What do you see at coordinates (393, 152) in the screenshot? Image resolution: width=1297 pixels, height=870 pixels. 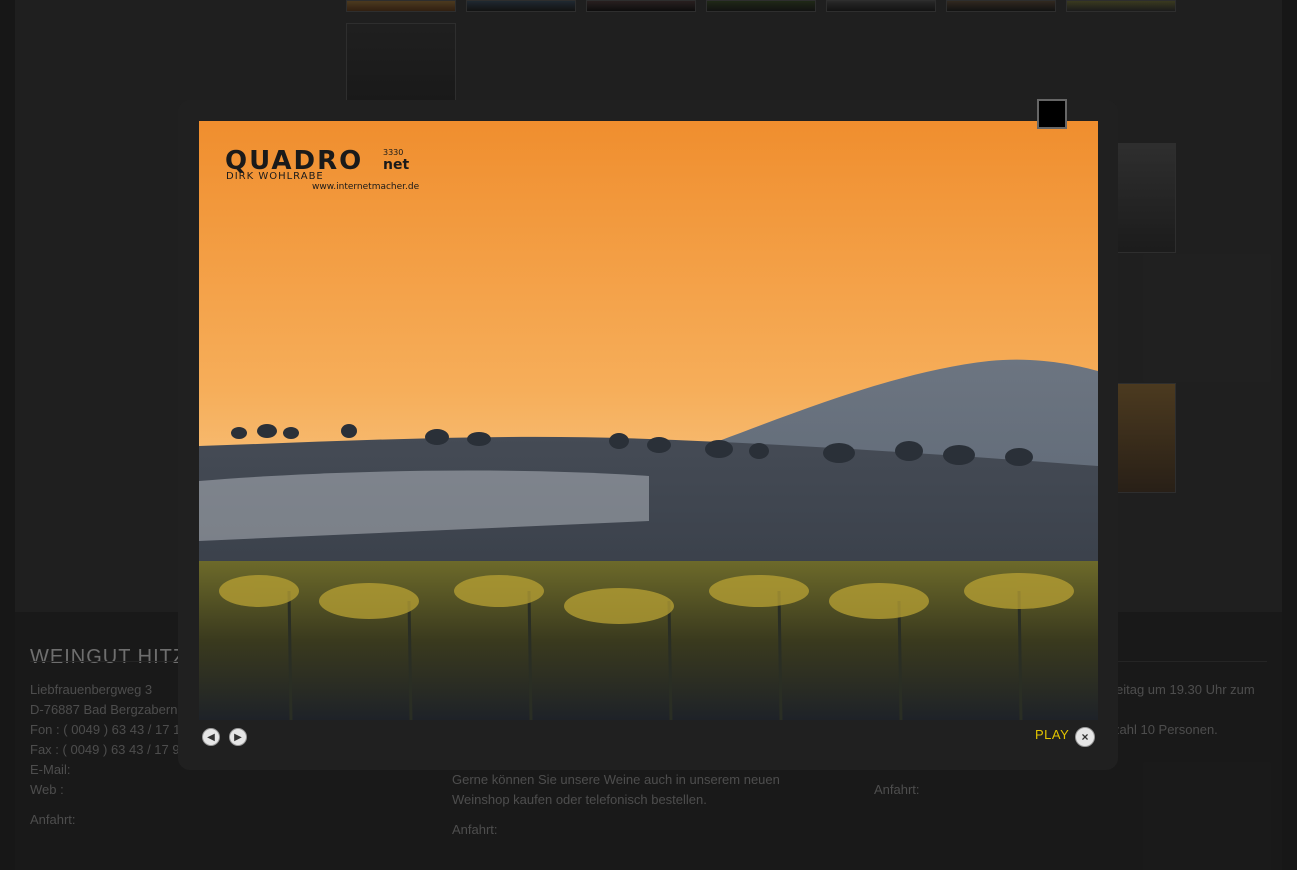 I see `photo-logo-small: 3330` at bounding box center [393, 152].